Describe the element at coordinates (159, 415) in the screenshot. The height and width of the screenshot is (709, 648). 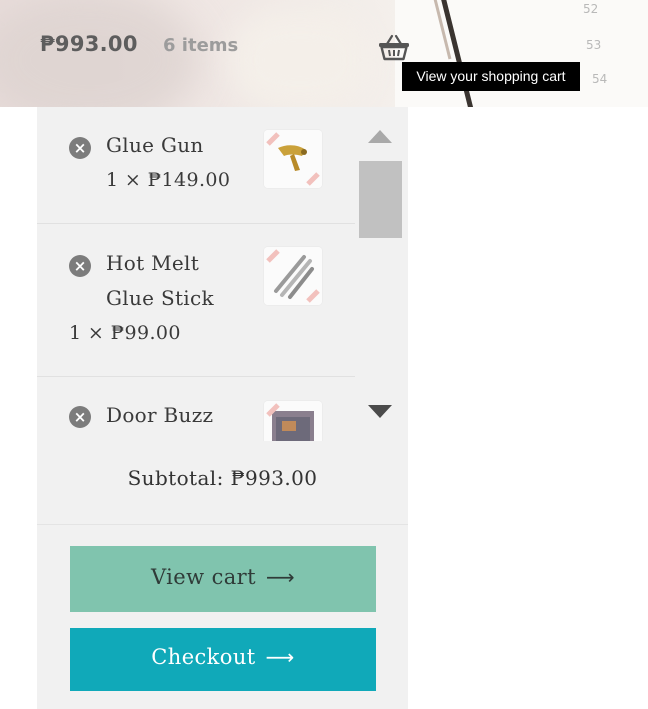
I see `item-name: Door Buzz` at that location.